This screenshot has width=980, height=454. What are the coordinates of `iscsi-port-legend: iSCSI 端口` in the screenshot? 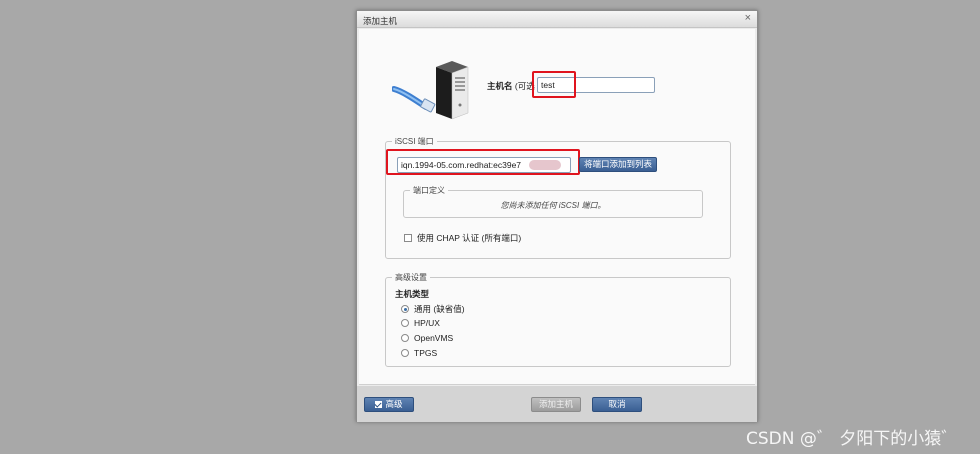 It's located at (414, 141).